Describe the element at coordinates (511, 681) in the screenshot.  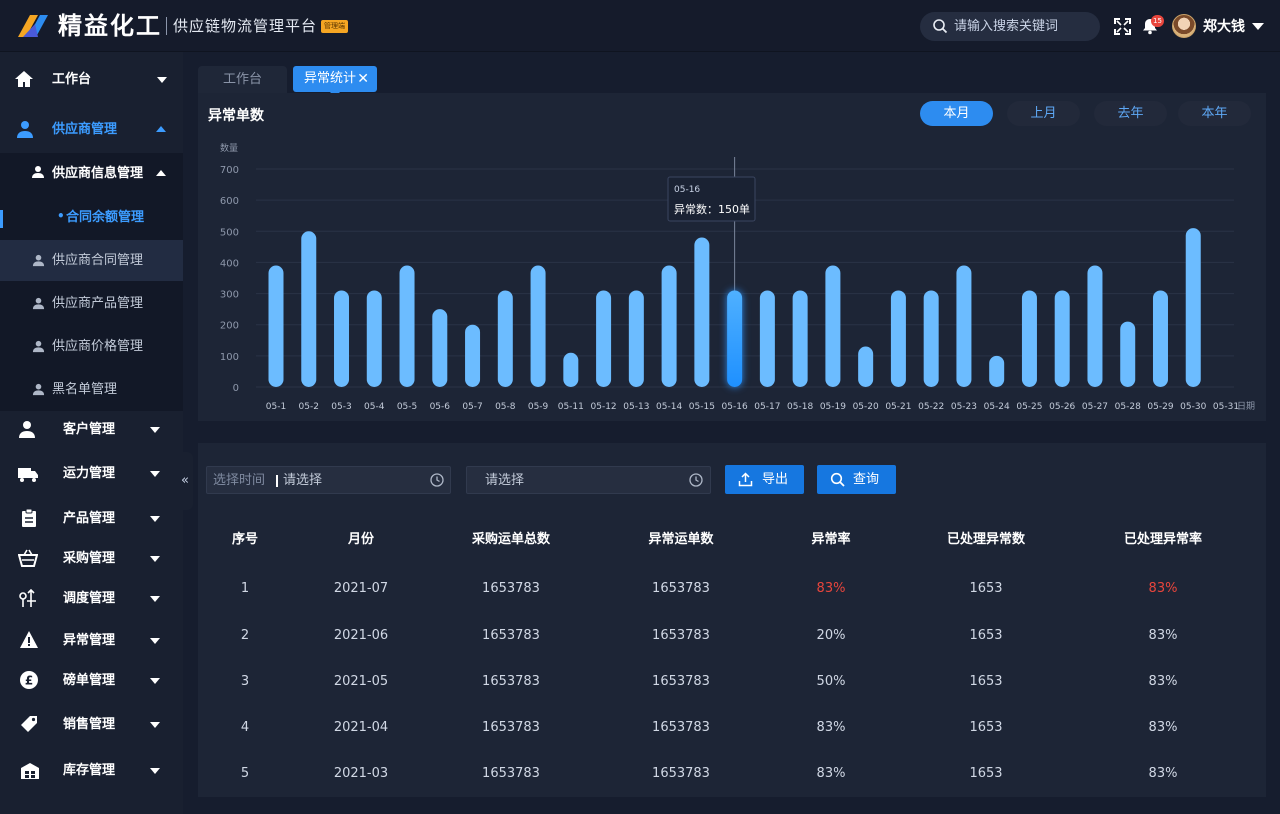
I see `cell-total: 1653783` at that location.